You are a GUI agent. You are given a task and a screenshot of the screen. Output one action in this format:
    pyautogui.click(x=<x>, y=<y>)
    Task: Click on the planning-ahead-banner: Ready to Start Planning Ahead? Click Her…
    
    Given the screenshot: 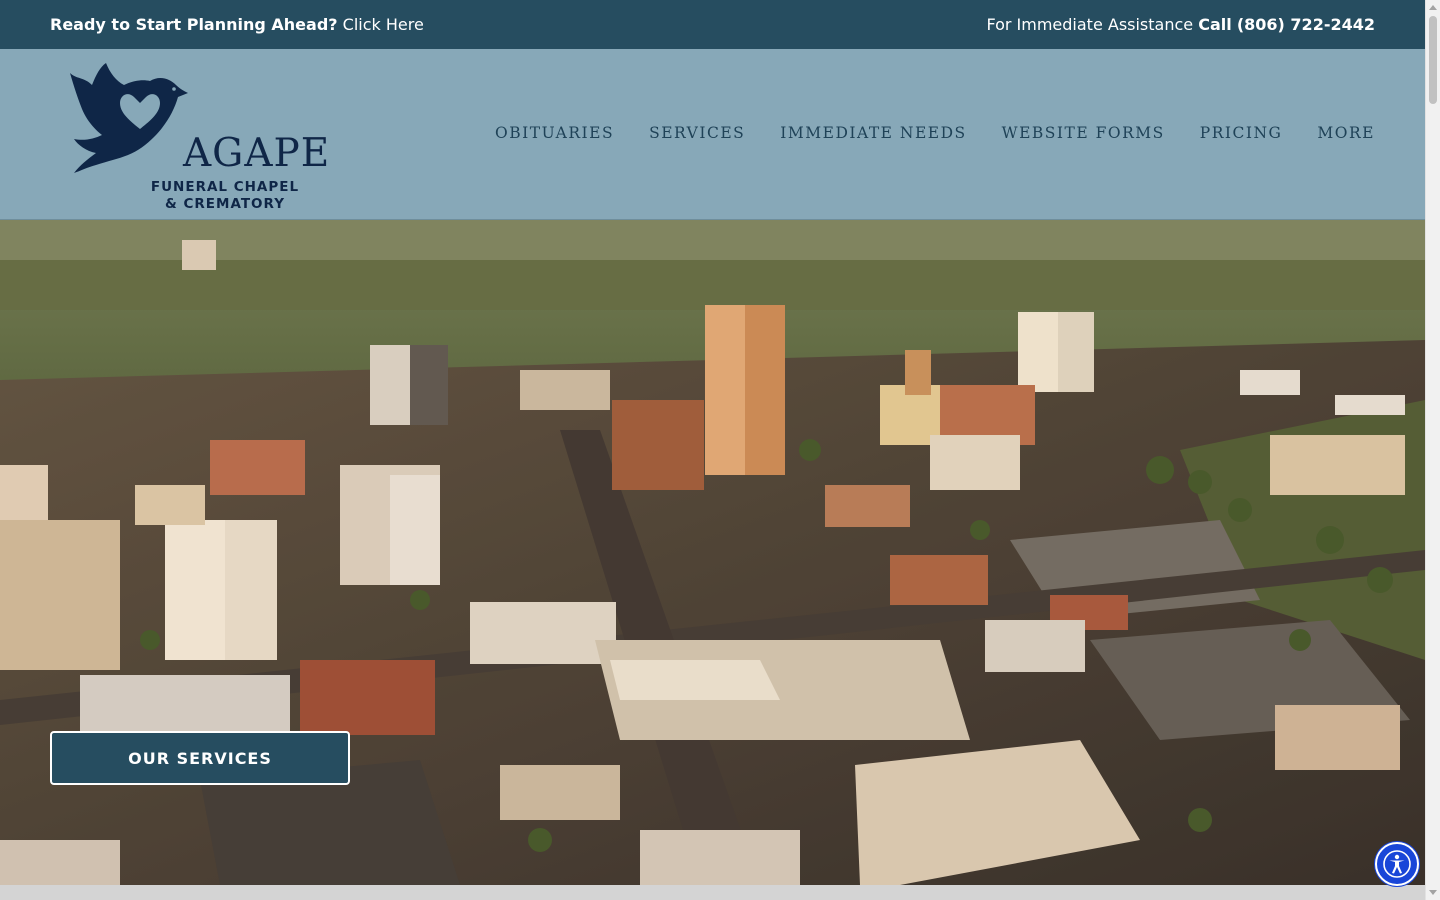 What is the action you would take?
    pyautogui.click(x=237, y=24)
    